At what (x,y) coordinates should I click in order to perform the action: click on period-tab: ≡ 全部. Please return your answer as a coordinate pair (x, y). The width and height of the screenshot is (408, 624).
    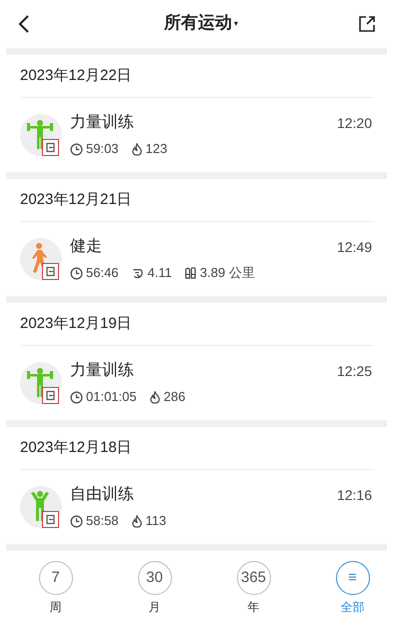
    Looking at the image, I should click on (353, 588).